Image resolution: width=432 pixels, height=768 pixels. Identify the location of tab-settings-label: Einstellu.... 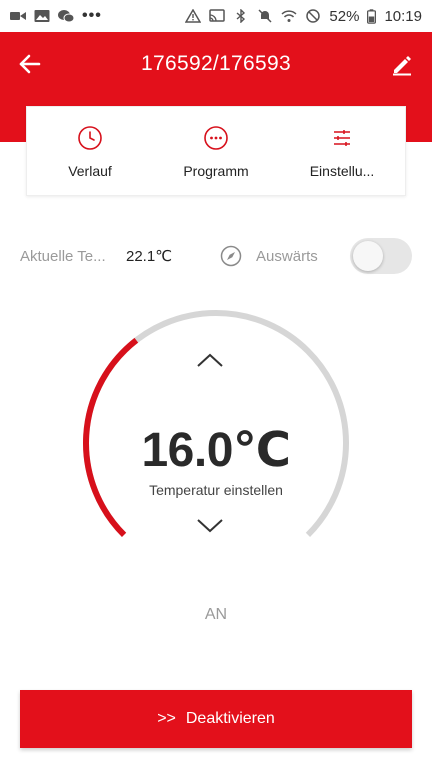
(342, 171).